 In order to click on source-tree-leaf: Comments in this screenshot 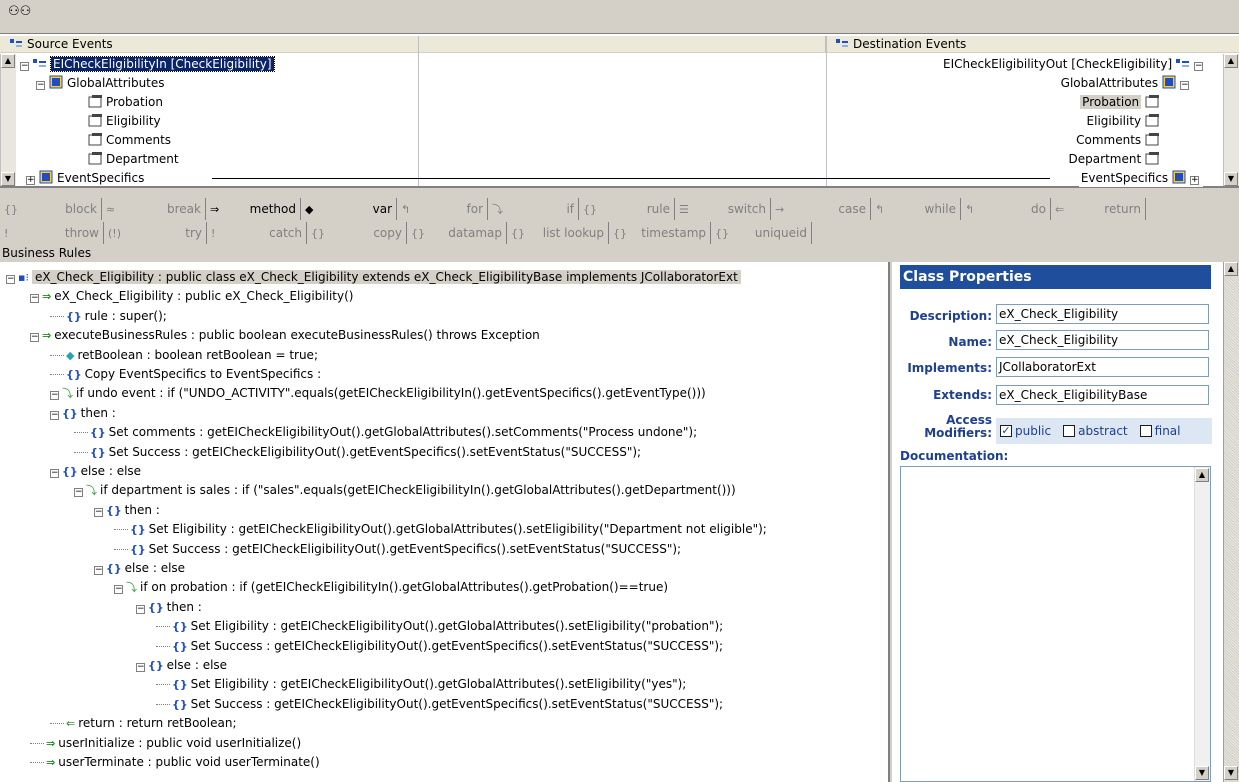, I will do `click(129, 140)`.